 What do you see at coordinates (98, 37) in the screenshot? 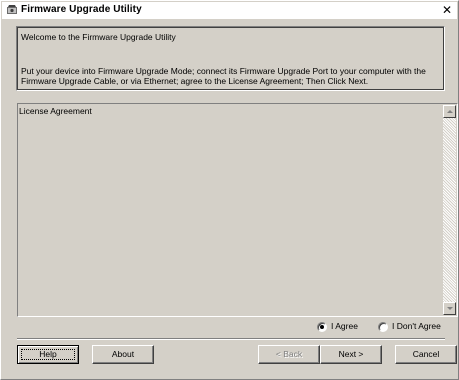
I see `welcome-title: Welcome to the Firmware Upgrade Utility` at bounding box center [98, 37].